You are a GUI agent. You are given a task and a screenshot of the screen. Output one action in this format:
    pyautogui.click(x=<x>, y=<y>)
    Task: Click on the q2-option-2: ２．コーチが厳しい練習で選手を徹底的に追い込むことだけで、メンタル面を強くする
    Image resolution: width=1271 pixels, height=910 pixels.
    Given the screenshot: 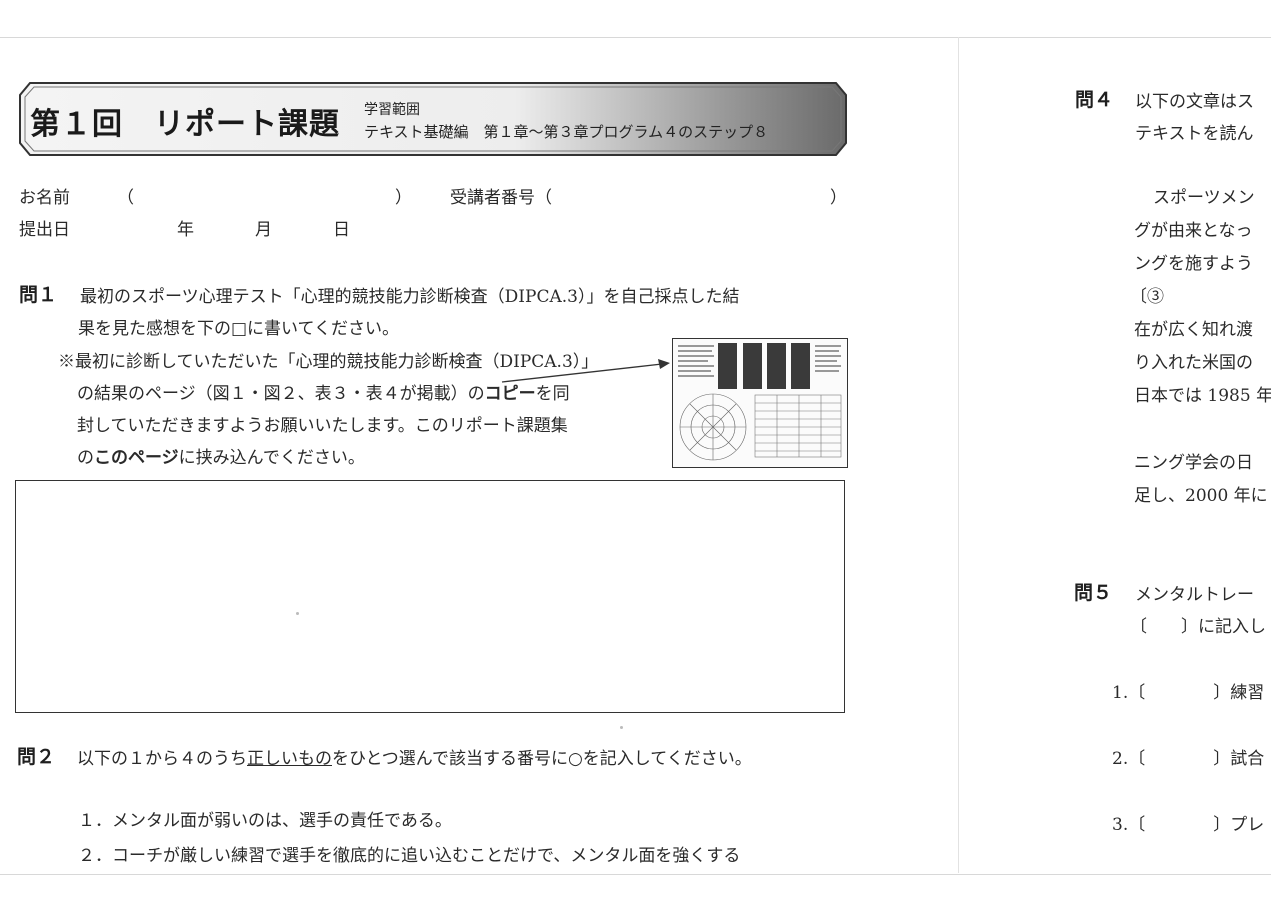 What is the action you would take?
    pyautogui.click(x=409, y=856)
    